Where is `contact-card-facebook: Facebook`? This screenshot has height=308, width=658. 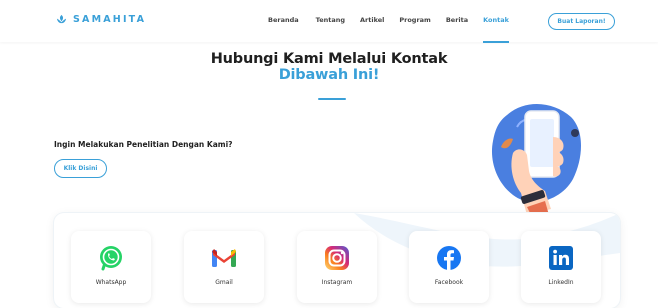 contact-card-facebook: Facebook is located at coordinates (449, 267).